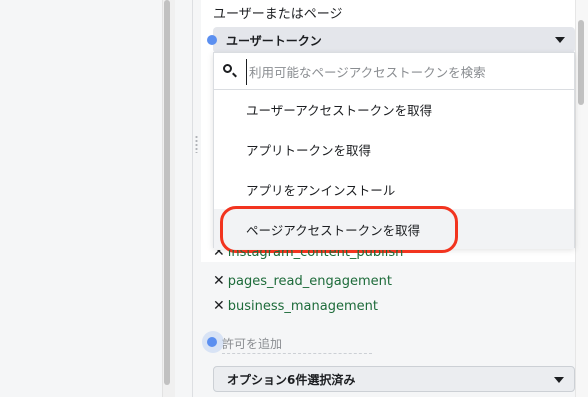 This screenshot has height=397, width=588. Describe the element at coordinates (167, 192) in the screenshot. I see `left-scrollbar-thumb` at that location.